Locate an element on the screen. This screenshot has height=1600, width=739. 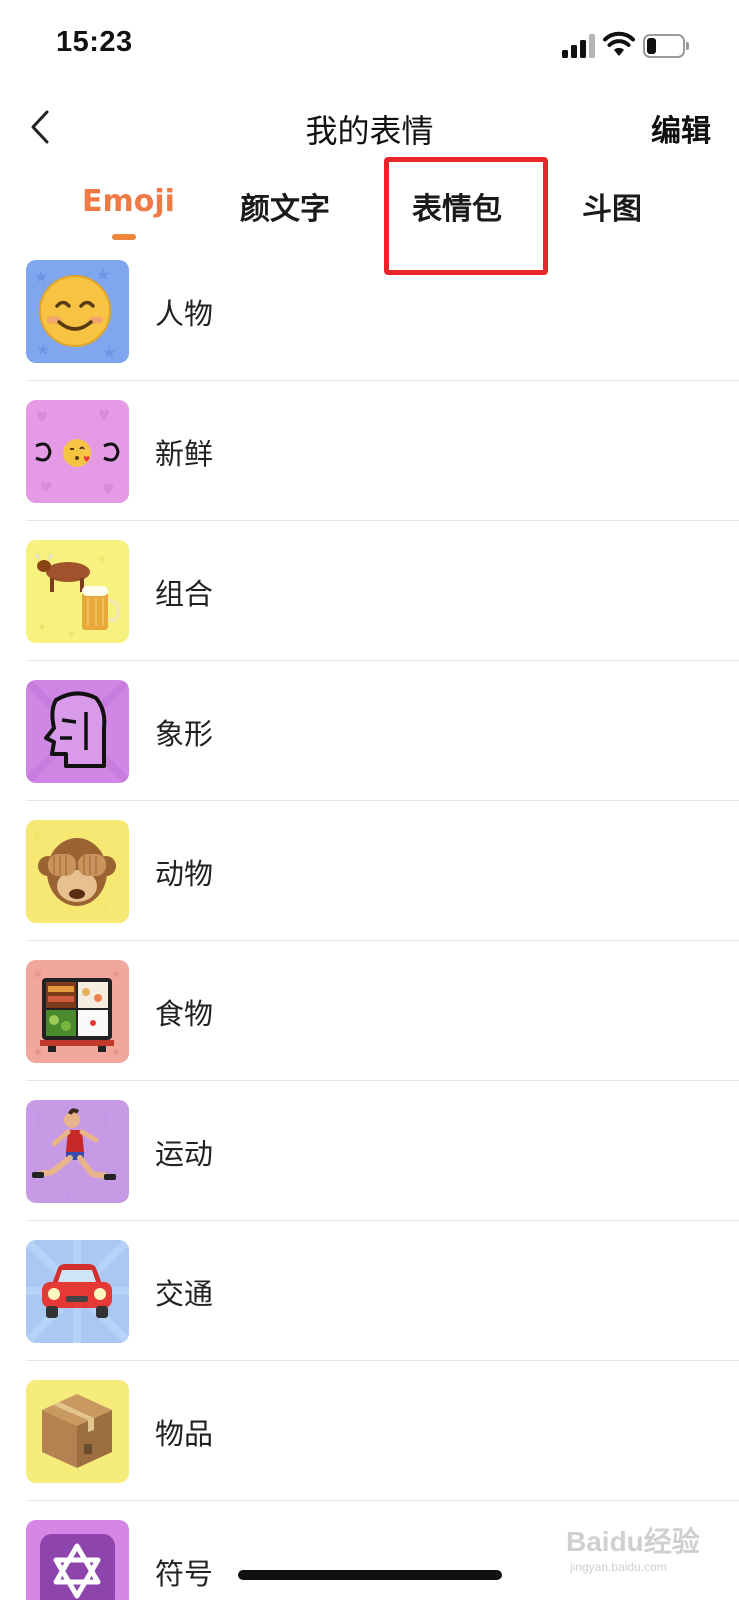
nav-bar: 我的表情 编辑 is located at coordinates (369, 128).